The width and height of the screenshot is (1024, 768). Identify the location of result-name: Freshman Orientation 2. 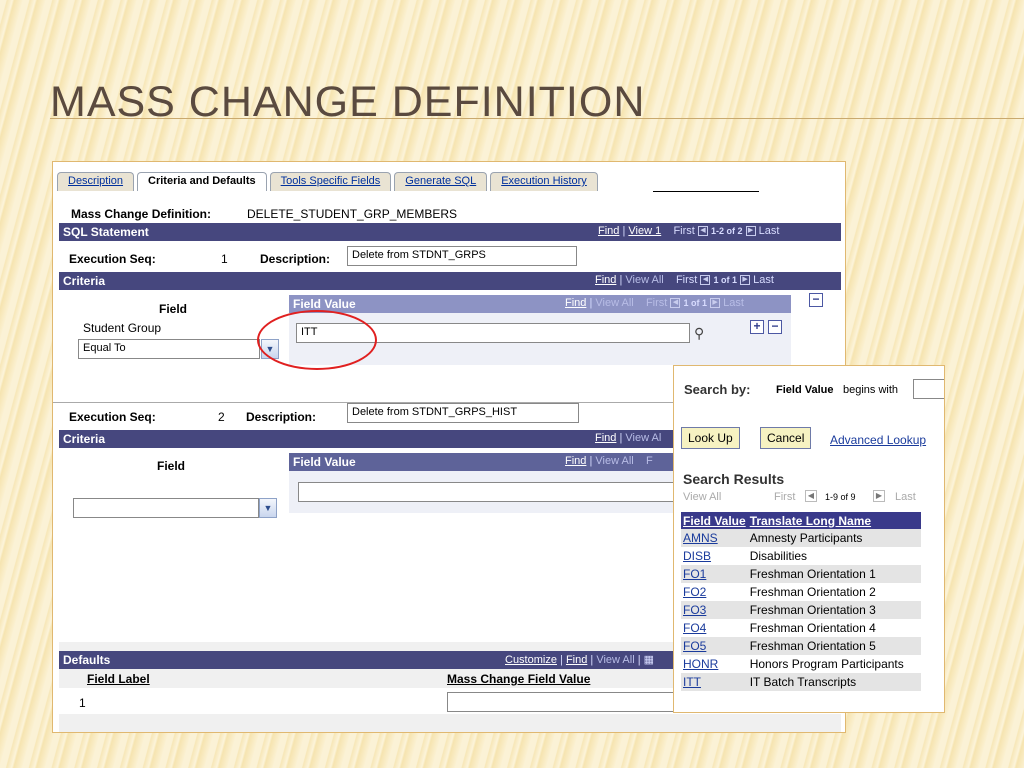
(812, 592).